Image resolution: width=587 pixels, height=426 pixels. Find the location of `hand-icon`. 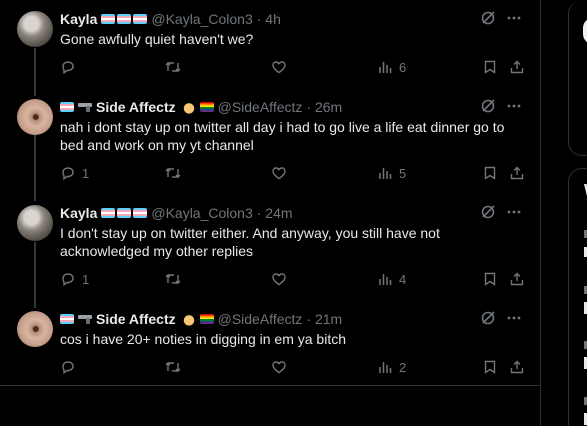

hand-icon is located at coordinates (188, 107).